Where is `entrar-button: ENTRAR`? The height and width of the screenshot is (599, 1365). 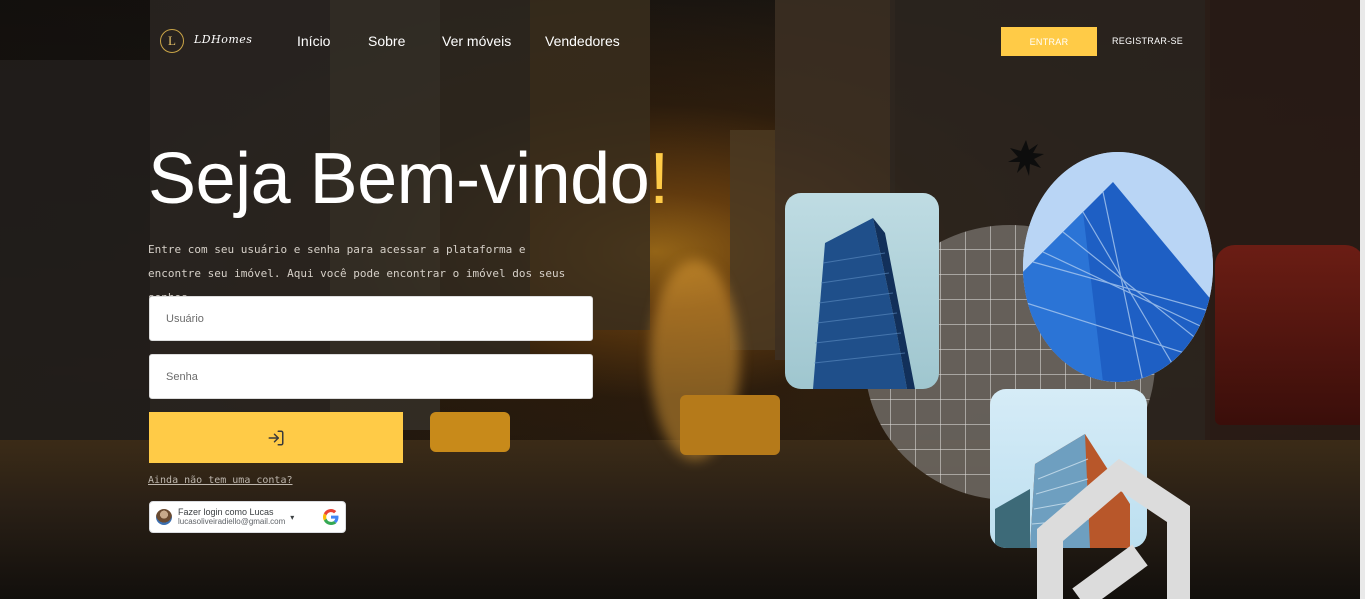
entrar-button: ENTRAR is located at coordinates (1049, 41).